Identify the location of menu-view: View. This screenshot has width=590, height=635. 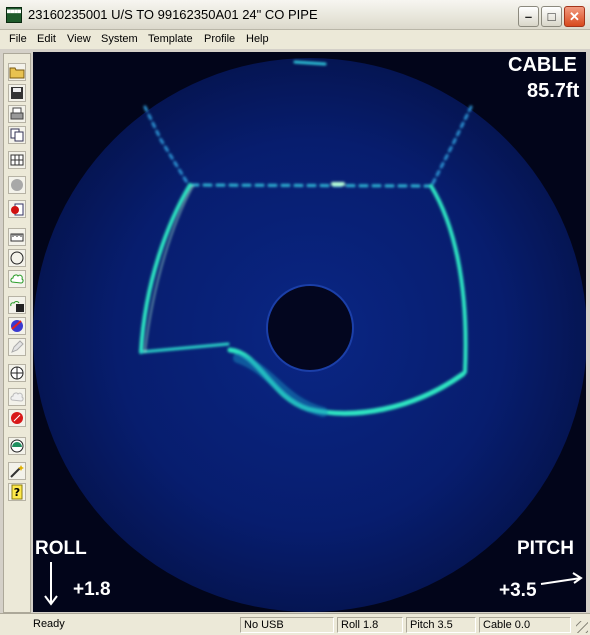
(79, 39).